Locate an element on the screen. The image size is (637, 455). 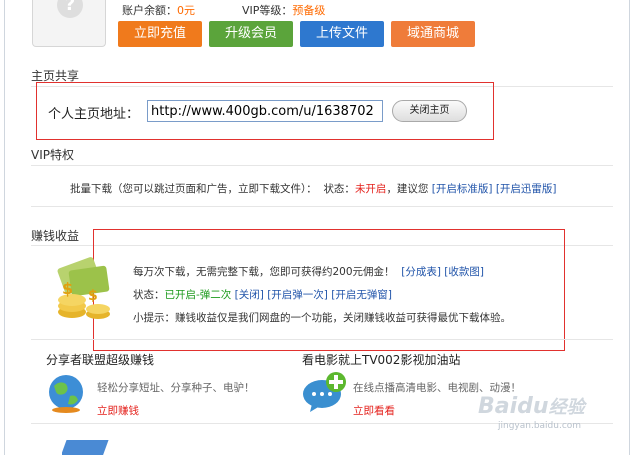
share-table-link: [分成表] is located at coordinates (421, 272).